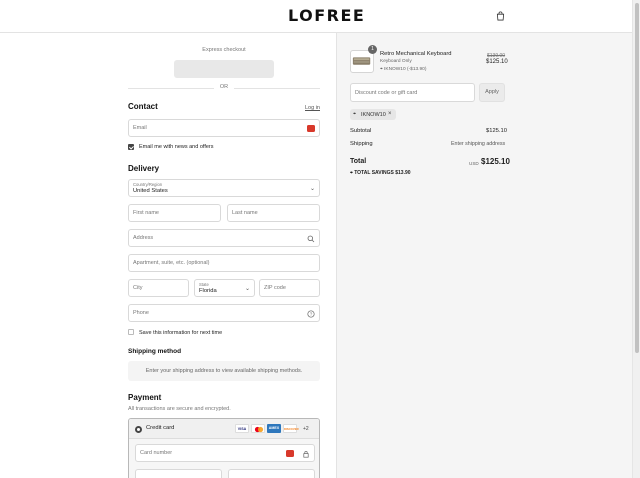 The width and height of the screenshot is (640, 478). I want to click on quantity-badge: 1, so click(372, 49).